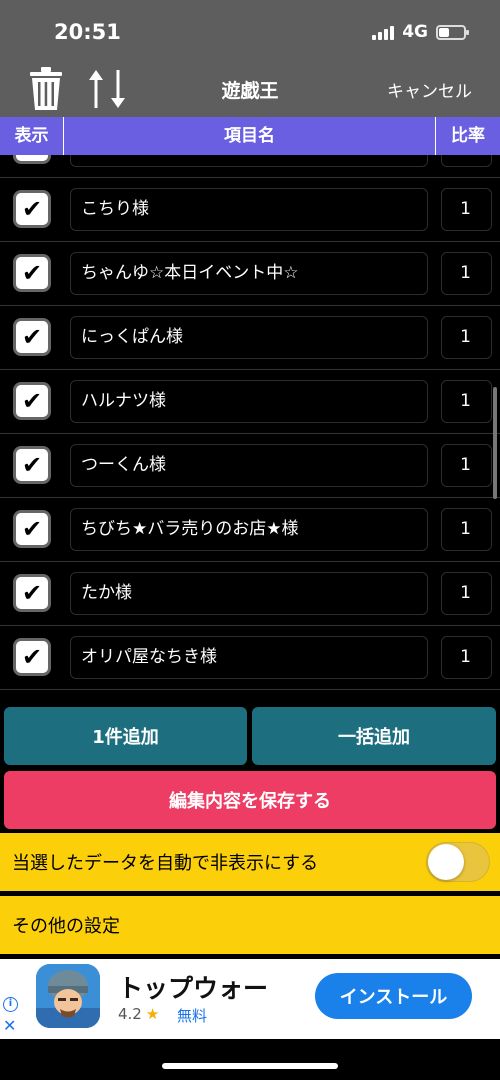 The image size is (500, 1080). What do you see at coordinates (87, 32) in the screenshot?
I see `status-time: 20:51` at bounding box center [87, 32].